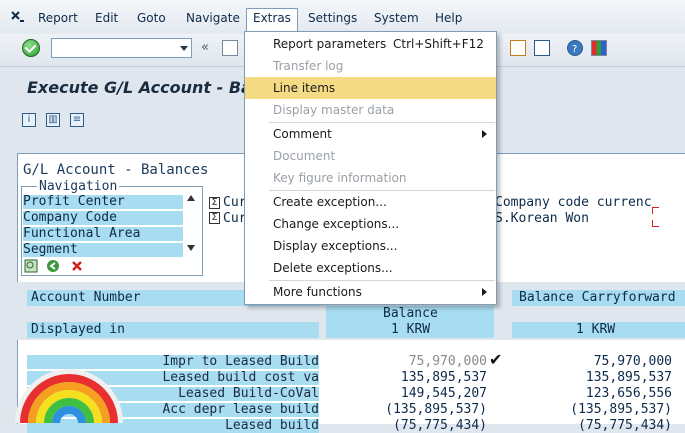  I want to click on save-icon, so click(230, 48).